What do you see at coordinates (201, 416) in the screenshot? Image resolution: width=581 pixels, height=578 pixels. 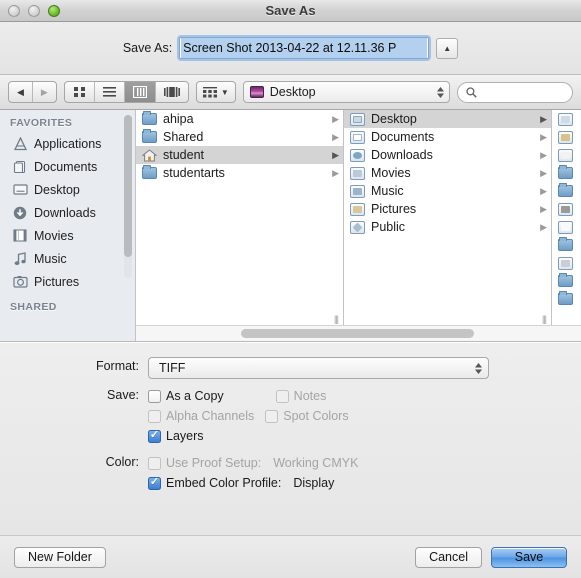 I see `checkbox-alpha-channels: Alpha Channels` at bounding box center [201, 416].